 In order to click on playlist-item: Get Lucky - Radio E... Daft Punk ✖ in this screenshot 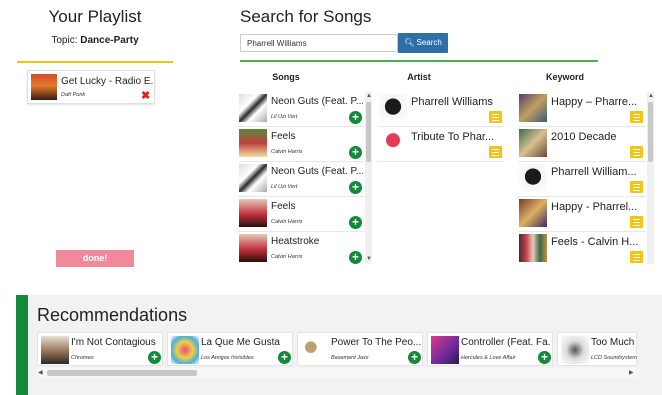, I will do `click(91, 87)`.